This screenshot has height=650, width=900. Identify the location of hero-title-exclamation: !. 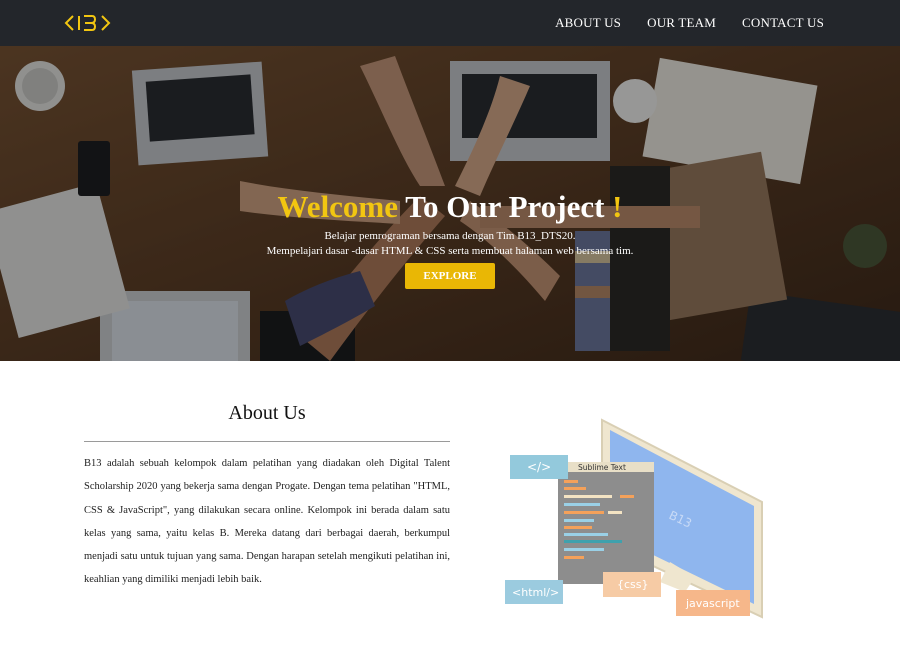
(617, 206).